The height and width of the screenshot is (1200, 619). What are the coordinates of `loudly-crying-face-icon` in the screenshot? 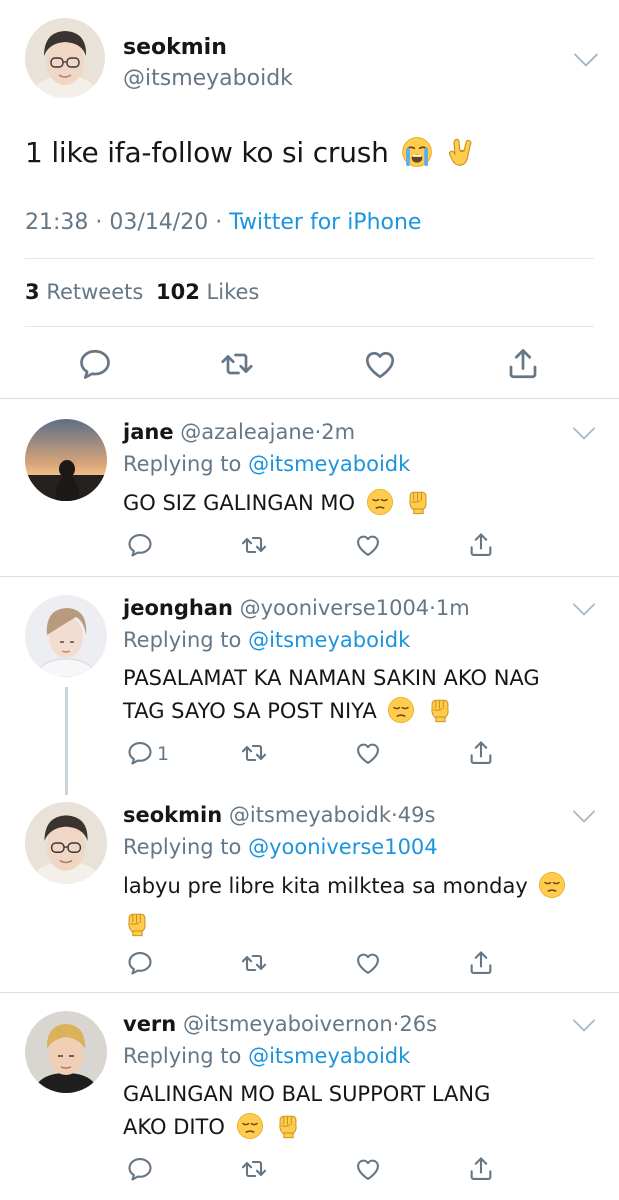 It's located at (417, 155).